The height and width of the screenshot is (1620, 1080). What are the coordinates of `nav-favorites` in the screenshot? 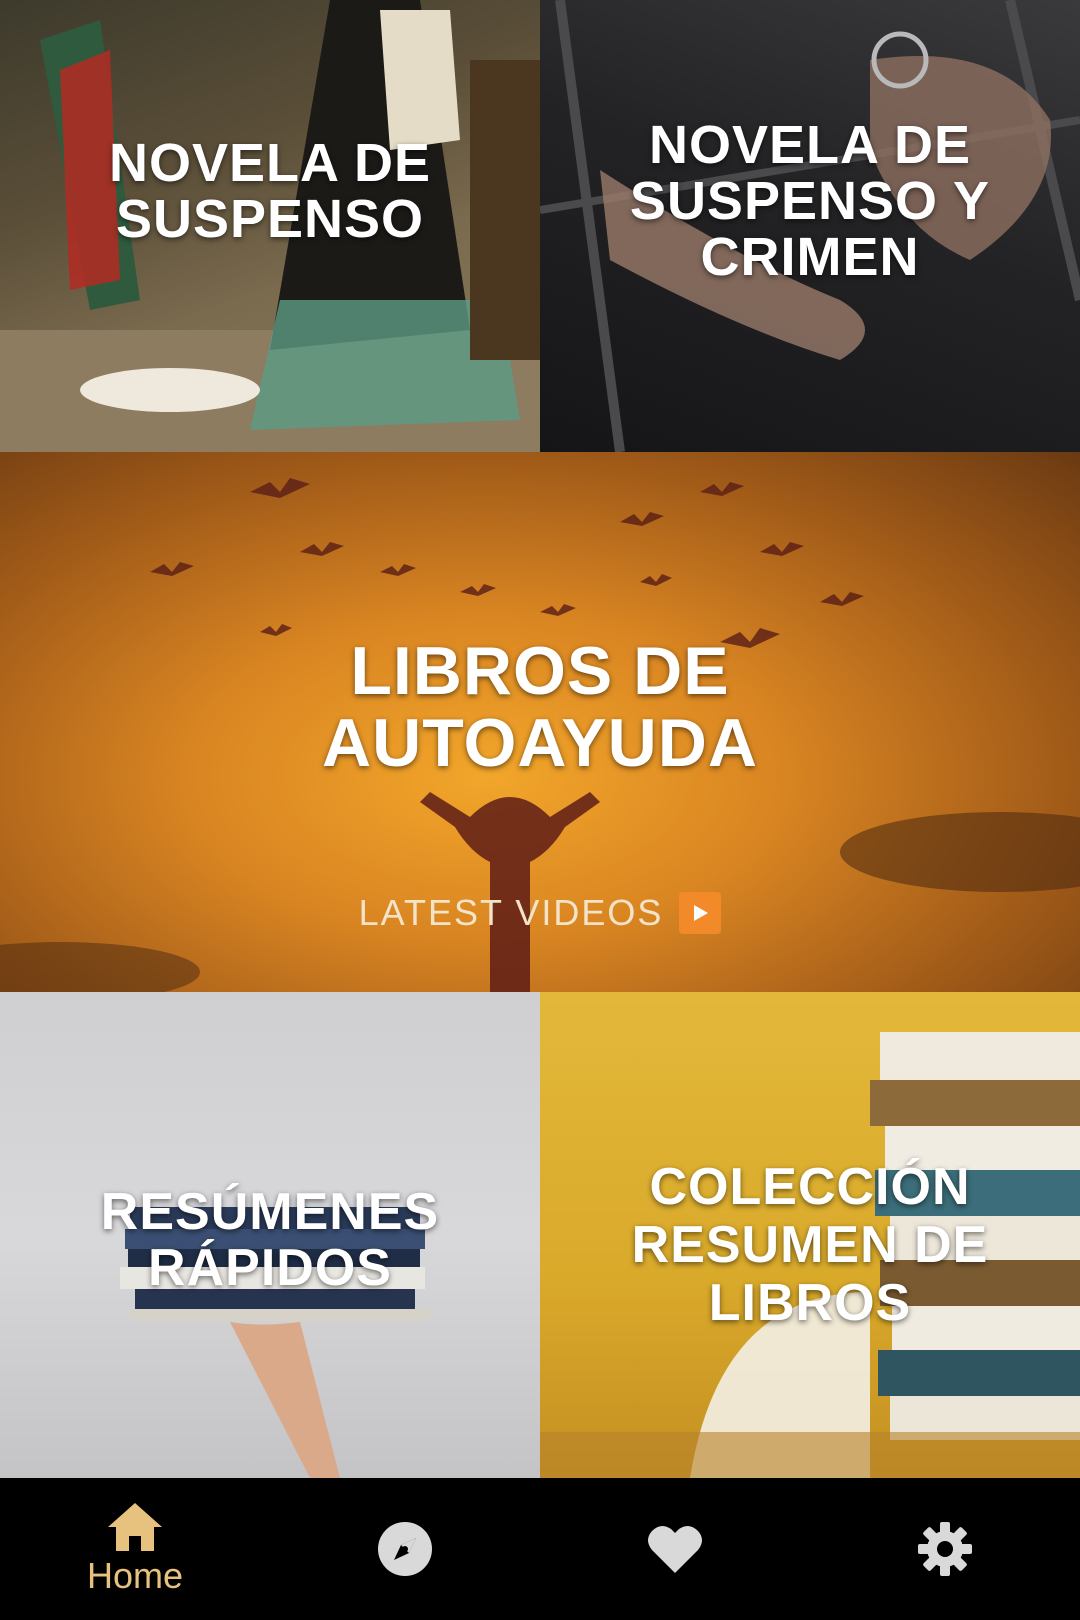 It's located at (675, 1549).